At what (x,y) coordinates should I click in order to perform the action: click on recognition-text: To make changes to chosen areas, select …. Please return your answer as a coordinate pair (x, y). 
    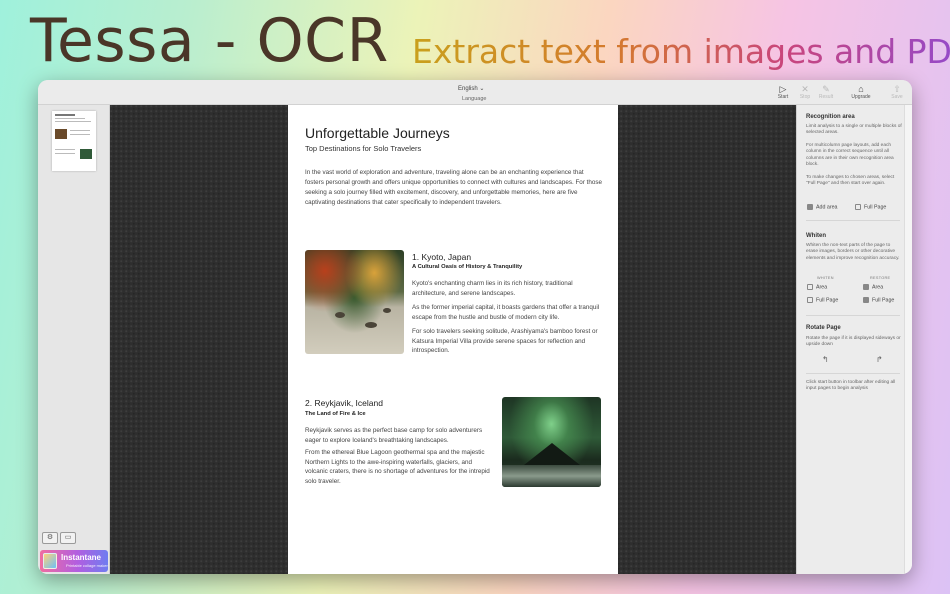
    Looking at the image, I should click on (850, 181).